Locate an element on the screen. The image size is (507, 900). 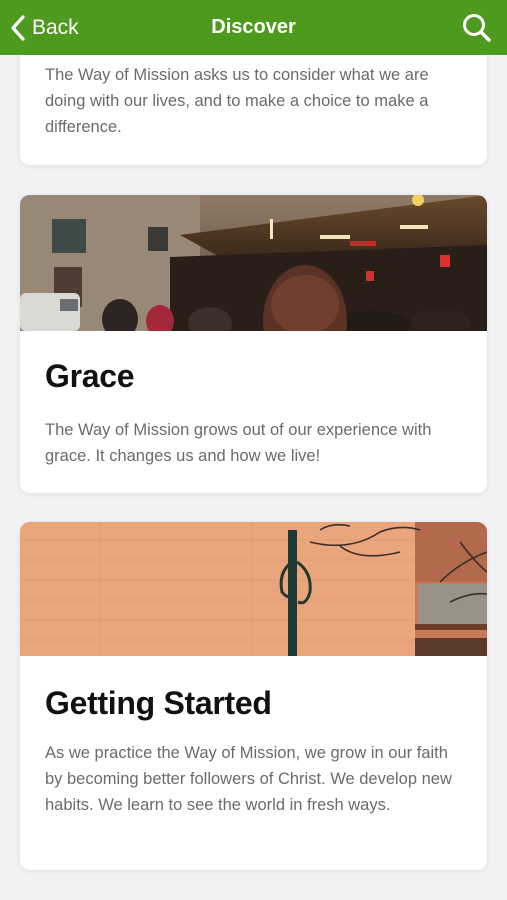
search-icon is located at coordinates (477, 28).